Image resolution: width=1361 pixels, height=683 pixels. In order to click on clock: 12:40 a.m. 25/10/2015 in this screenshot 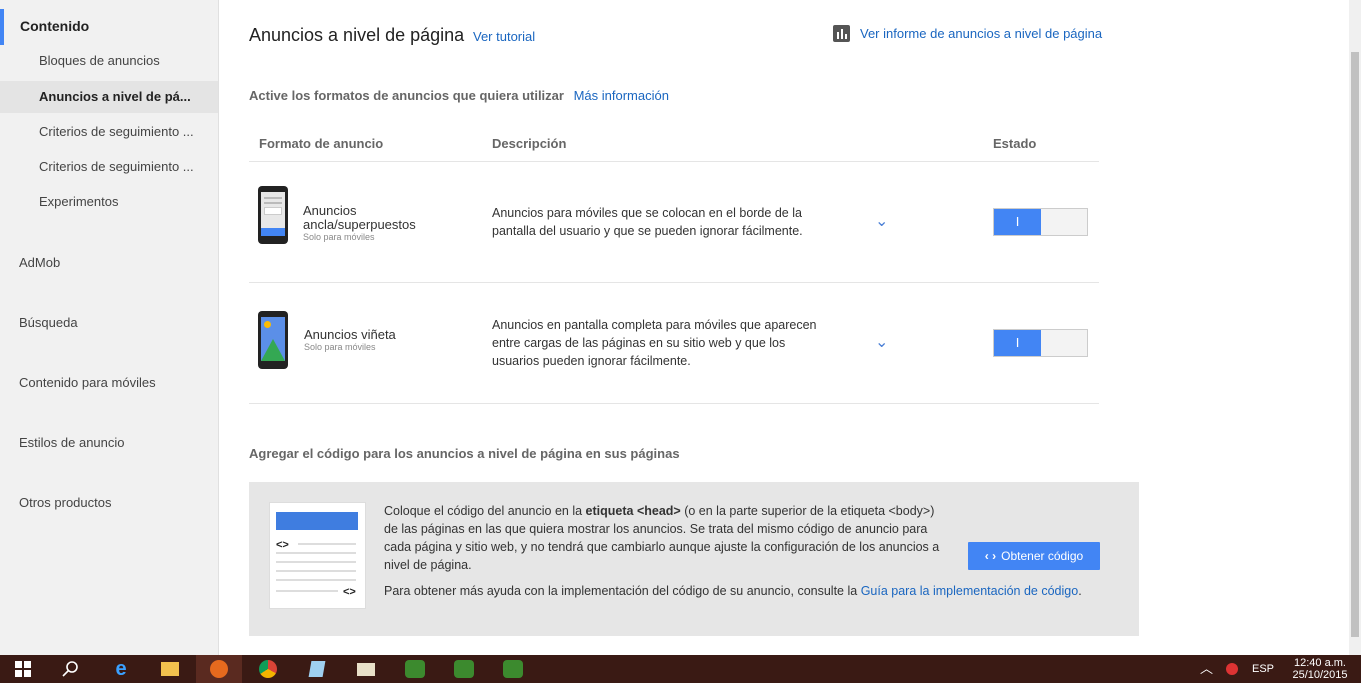, I will do `click(1320, 669)`.